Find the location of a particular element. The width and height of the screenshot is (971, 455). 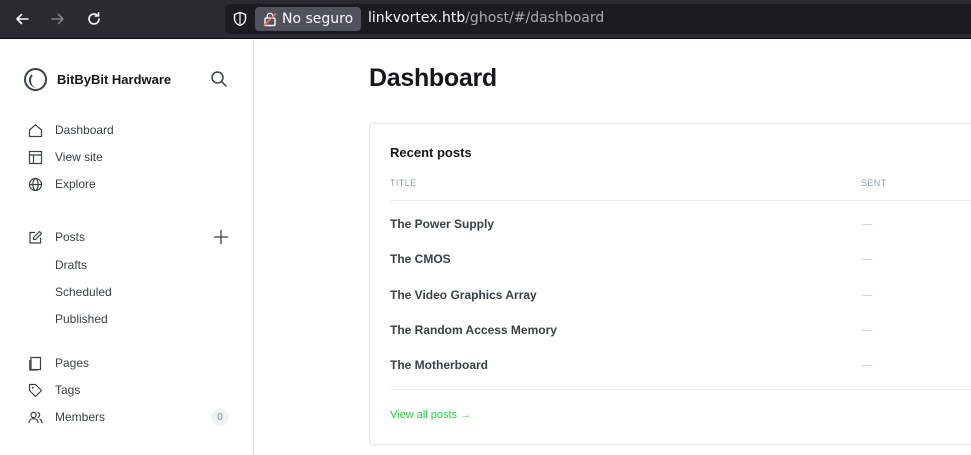

table-row: The Video Graphics Array — is located at coordinates (680, 298).